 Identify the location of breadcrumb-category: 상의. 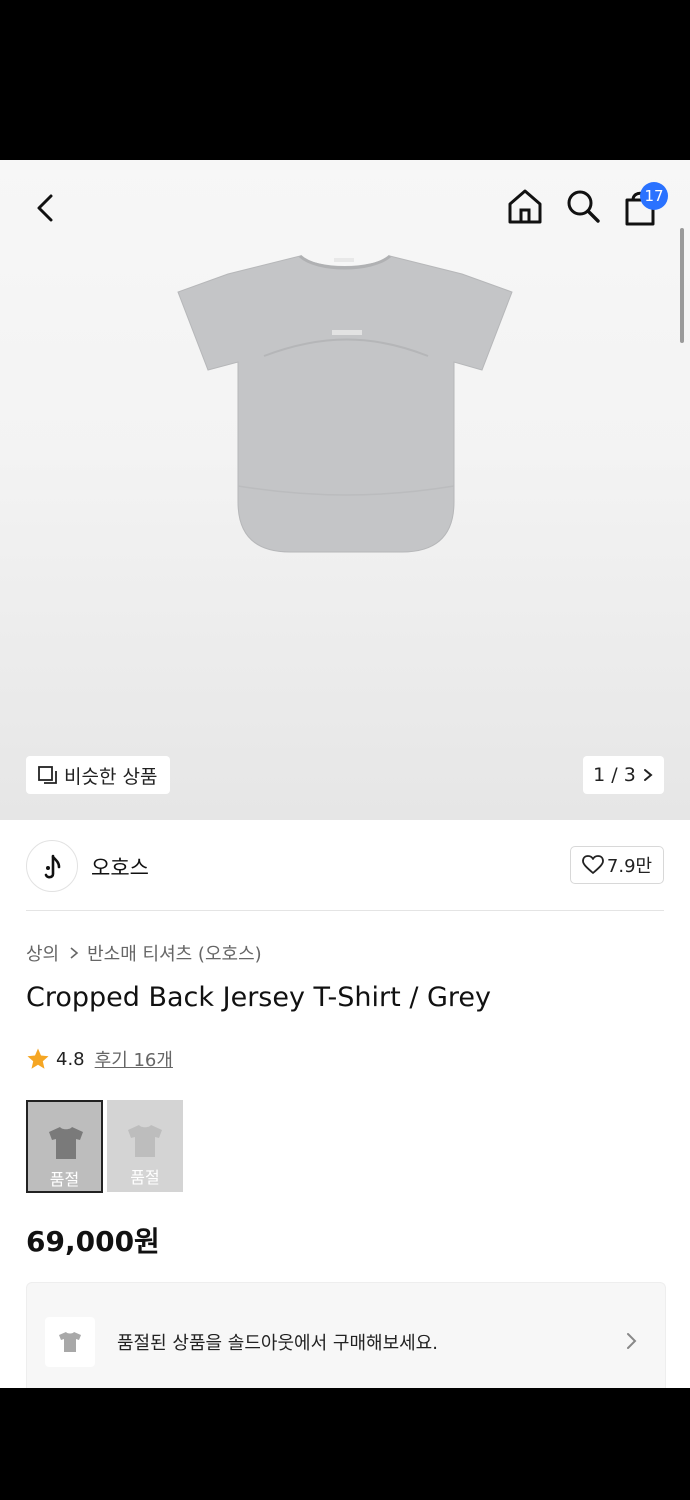
(42, 953).